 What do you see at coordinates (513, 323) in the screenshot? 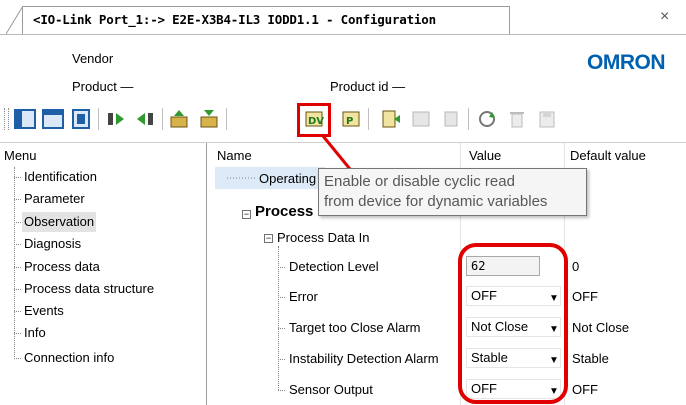
I see `values-highlight-oval` at bounding box center [513, 323].